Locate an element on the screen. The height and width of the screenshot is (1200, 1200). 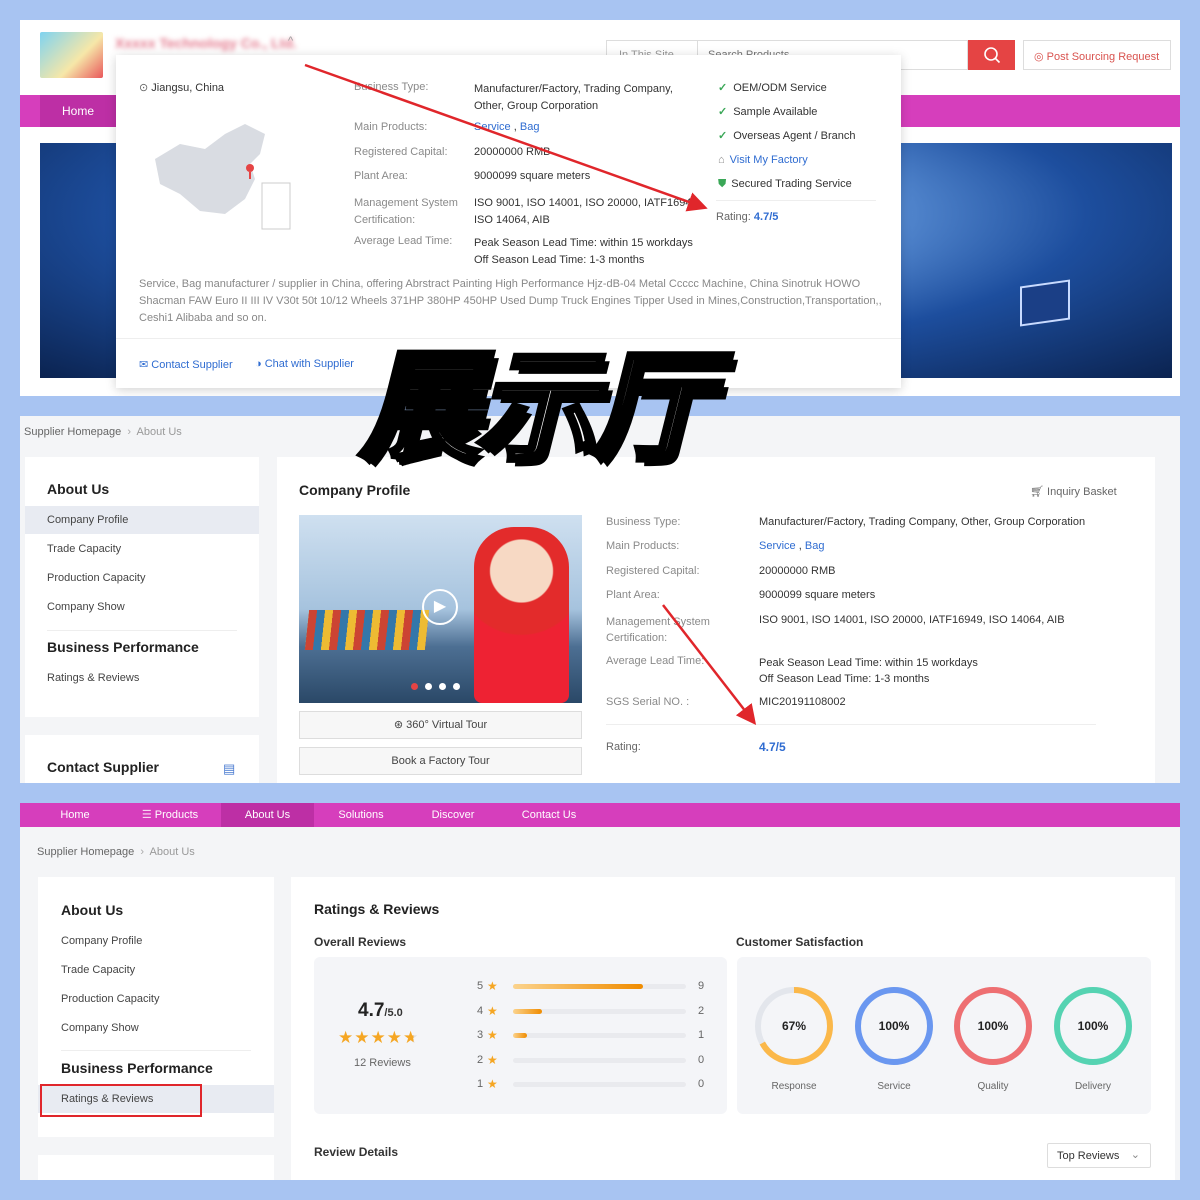
star-rating: ★ ★ ★ ★ ★ is located at coordinates (378, 1037).